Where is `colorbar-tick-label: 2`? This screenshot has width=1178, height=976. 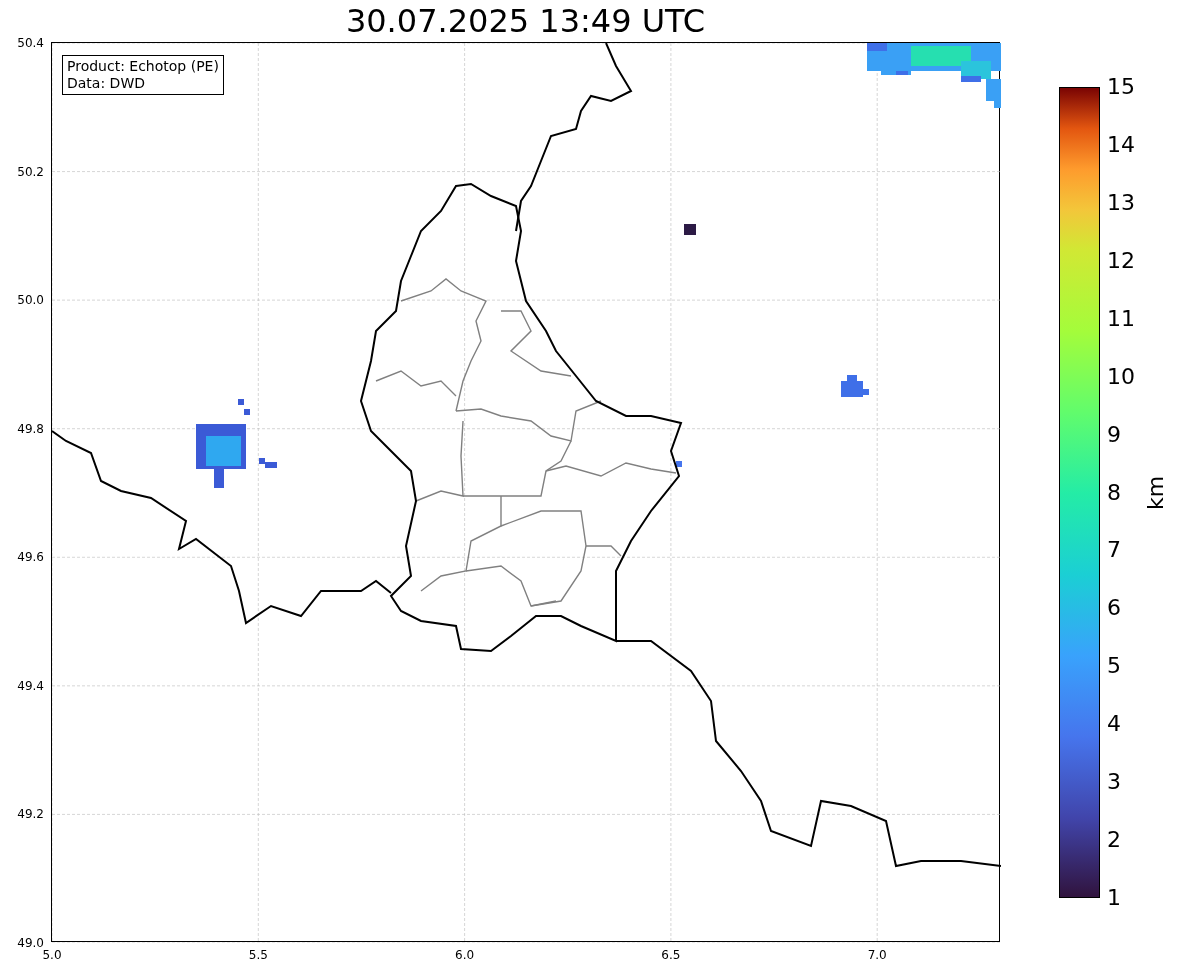
colorbar-tick-label: 2 is located at coordinates (1114, 840).